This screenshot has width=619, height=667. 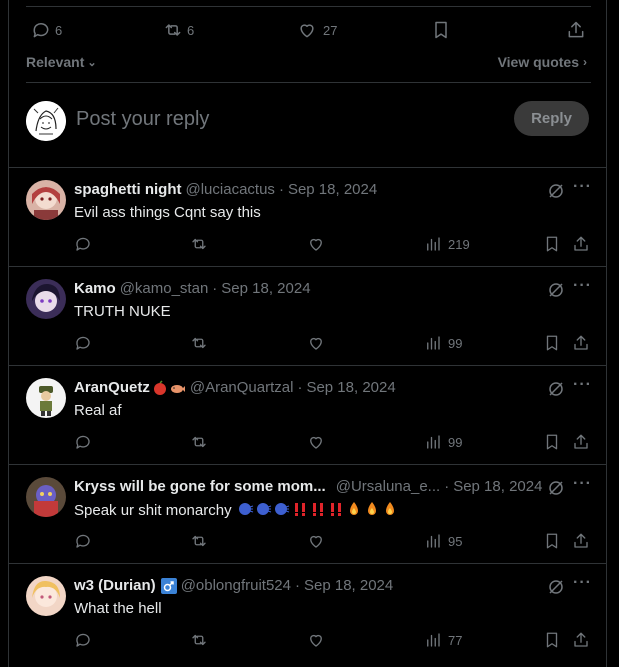 What do you see at coordinates (55, 62) in the screenshot?
I see `sort-label: Relevant` at bounding box center [55, 62].